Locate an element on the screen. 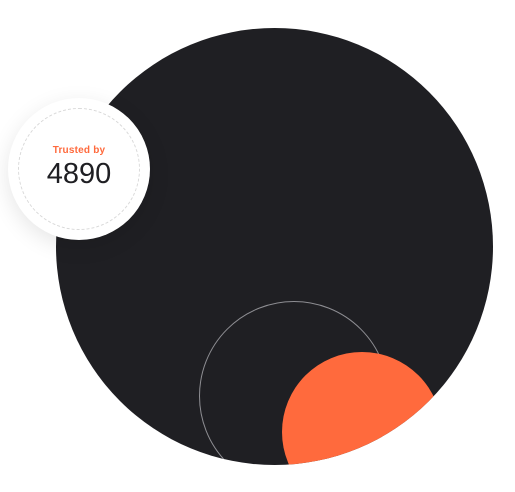  trusted-by-content: Trusted by 4890 is located at coordinates (79, 167).